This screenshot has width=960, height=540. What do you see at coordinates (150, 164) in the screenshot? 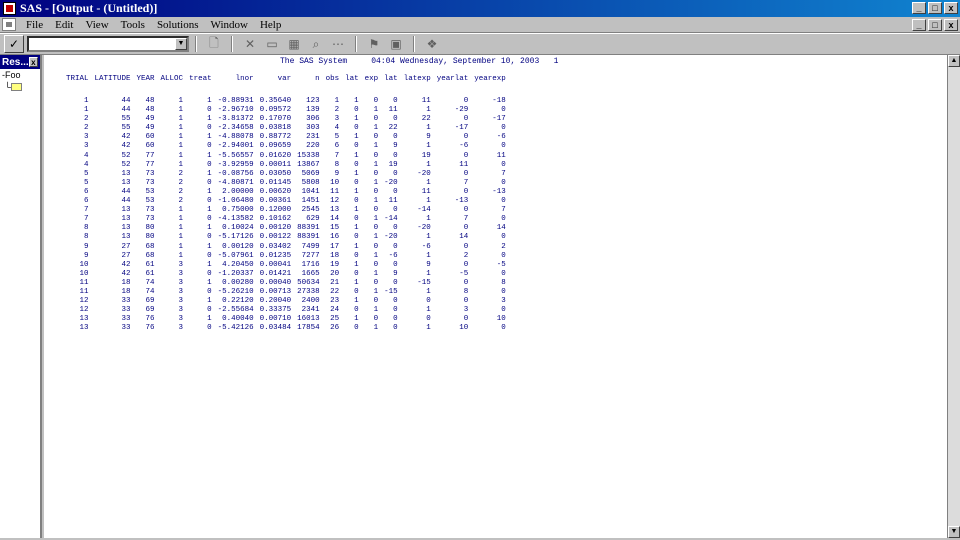
I see `table-cell: 77` at bounding box center [150, 164].